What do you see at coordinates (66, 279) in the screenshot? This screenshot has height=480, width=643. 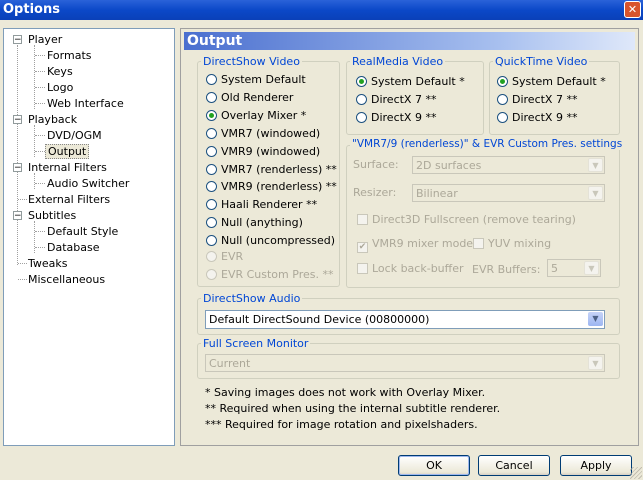 I see `tree-item-miscellaneous: Miscellaneous` at bounding box center [66, 279].